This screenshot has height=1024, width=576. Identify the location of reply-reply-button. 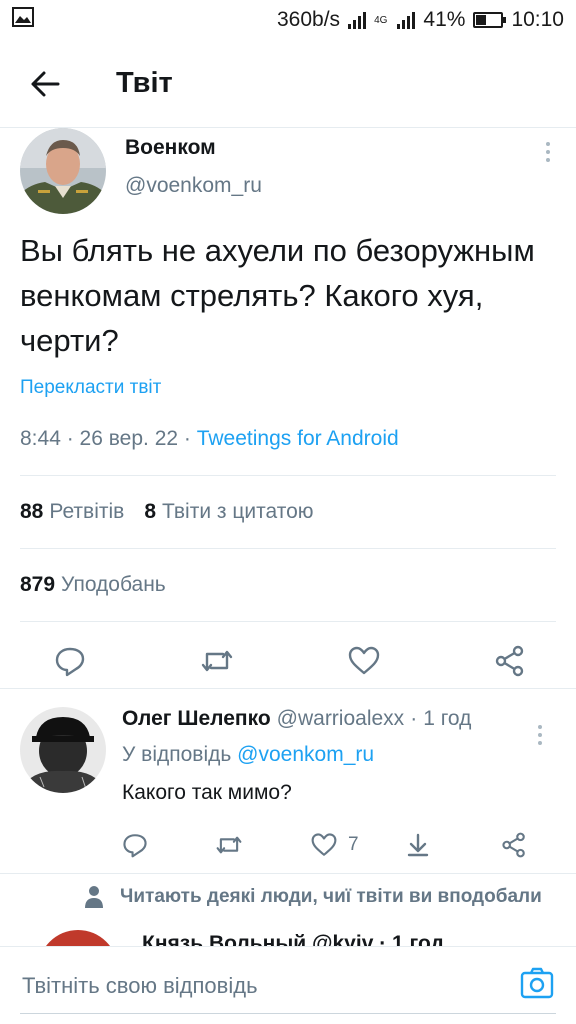
(135, 845).